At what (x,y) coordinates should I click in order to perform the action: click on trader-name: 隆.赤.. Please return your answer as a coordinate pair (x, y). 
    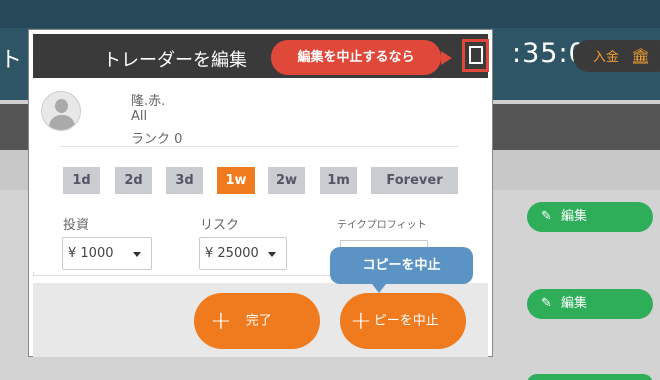
    Looking at the image, I should click on (148, 101).